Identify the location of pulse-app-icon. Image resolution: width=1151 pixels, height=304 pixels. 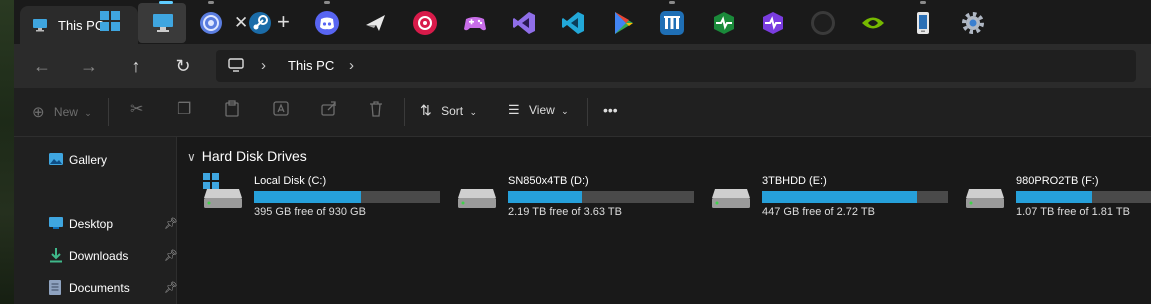
(773, 23).